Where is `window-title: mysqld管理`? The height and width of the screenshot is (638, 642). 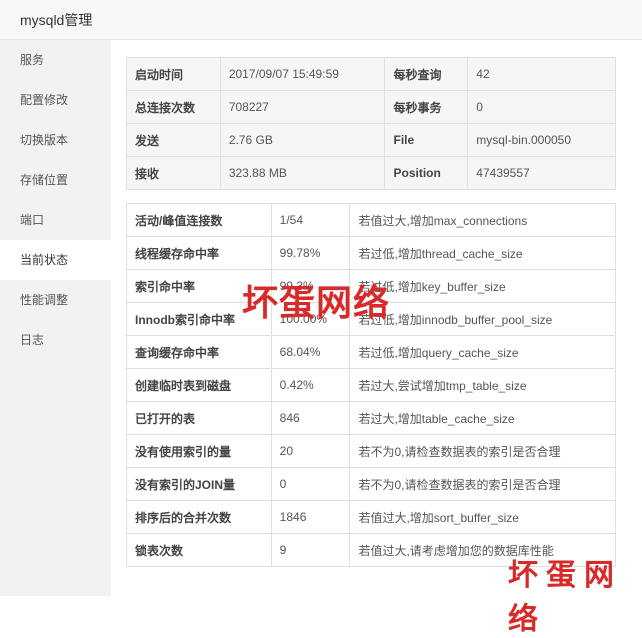 window-title: mysqld管理 is located at coordinates (56, 20).